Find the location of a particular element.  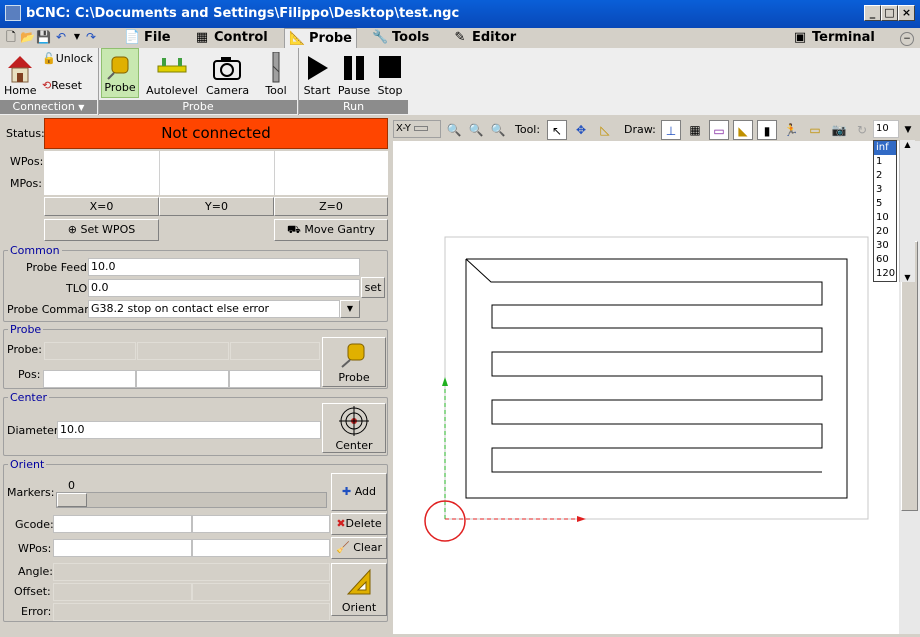

zoom-option: 60 is located at coordinates (885, 260).